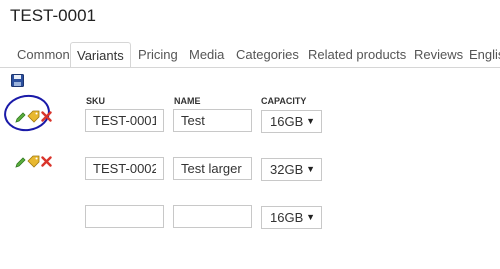  Describe the element at coordinates (100, 54) in the screenshot. I see `tab-variants: Variants` at that location.